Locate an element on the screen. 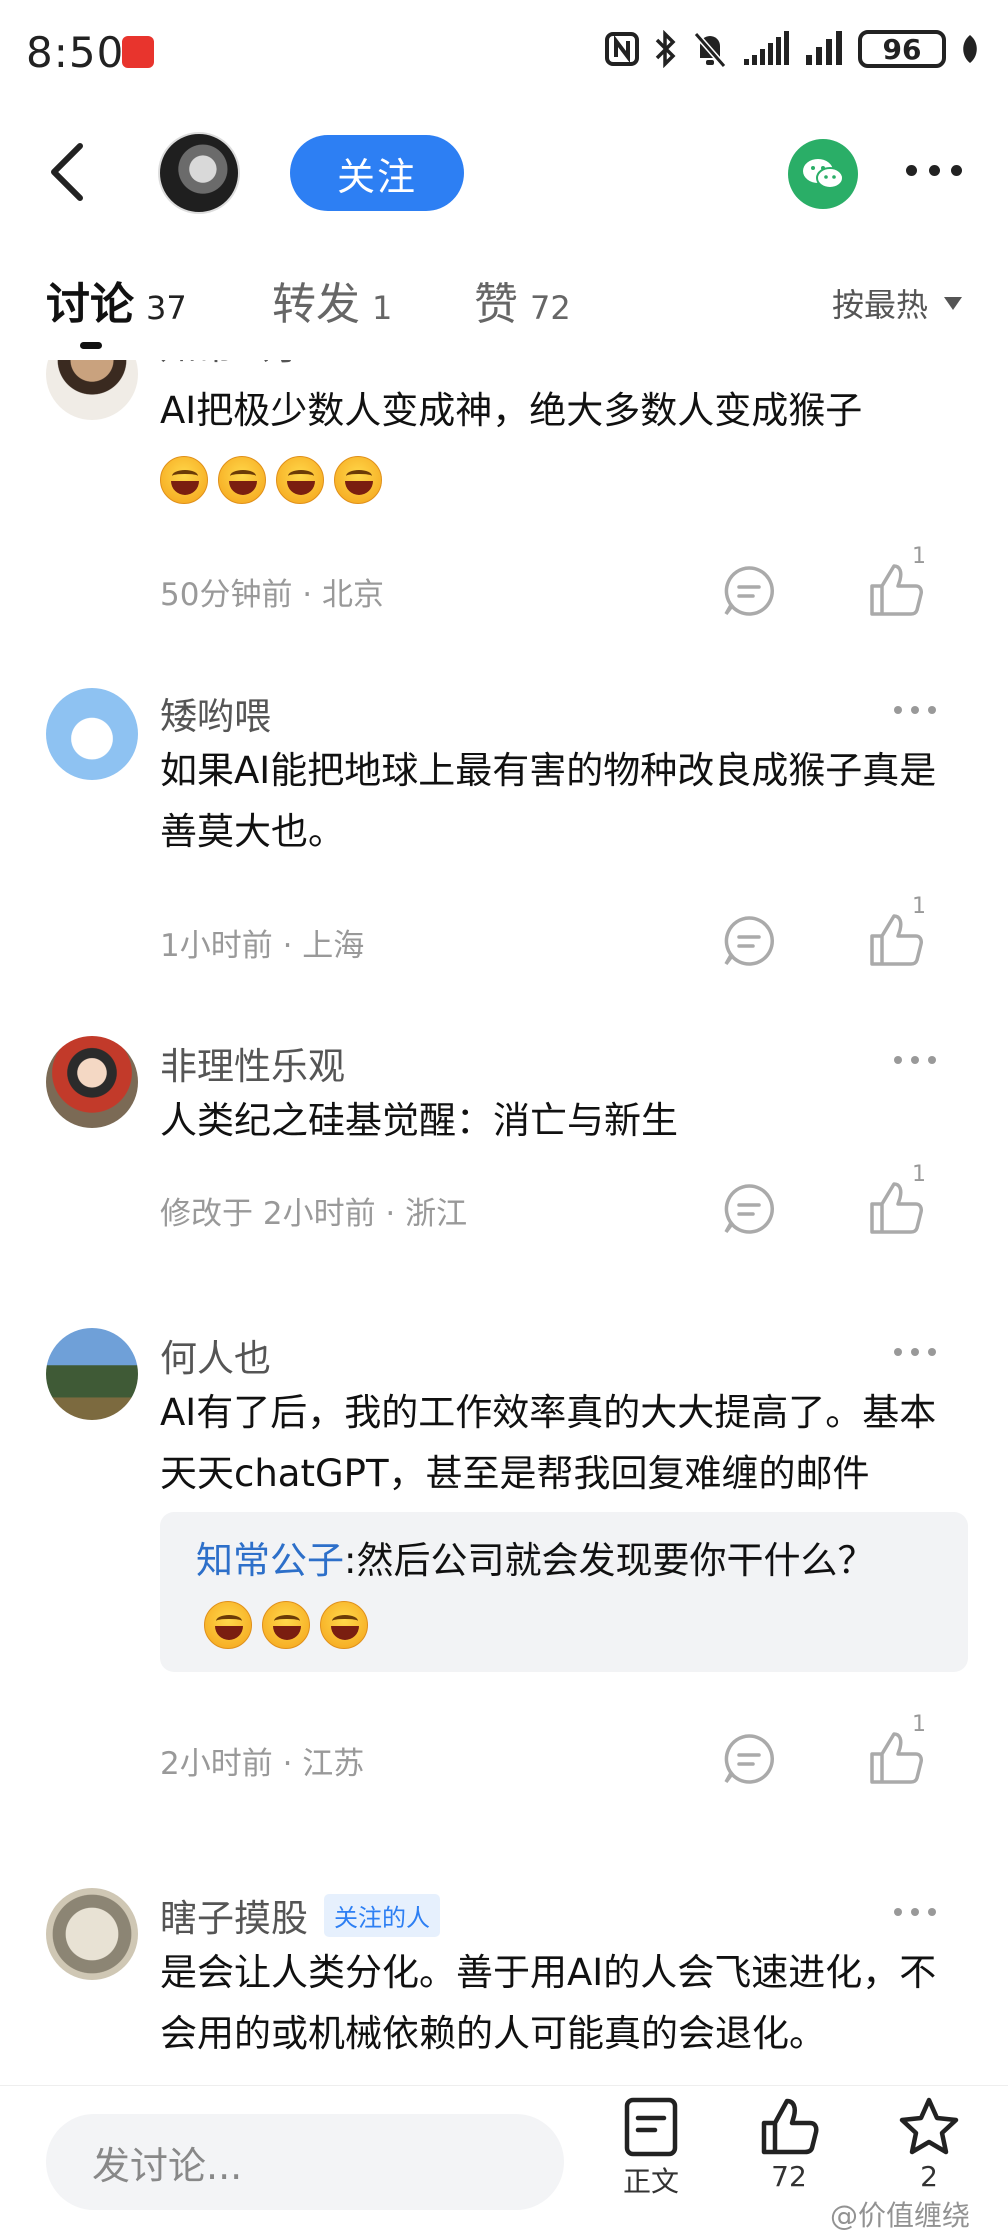  comment-body: AI把极少数人变成神，绝大多数人变成猴子 is located at coordinates (511, 410).